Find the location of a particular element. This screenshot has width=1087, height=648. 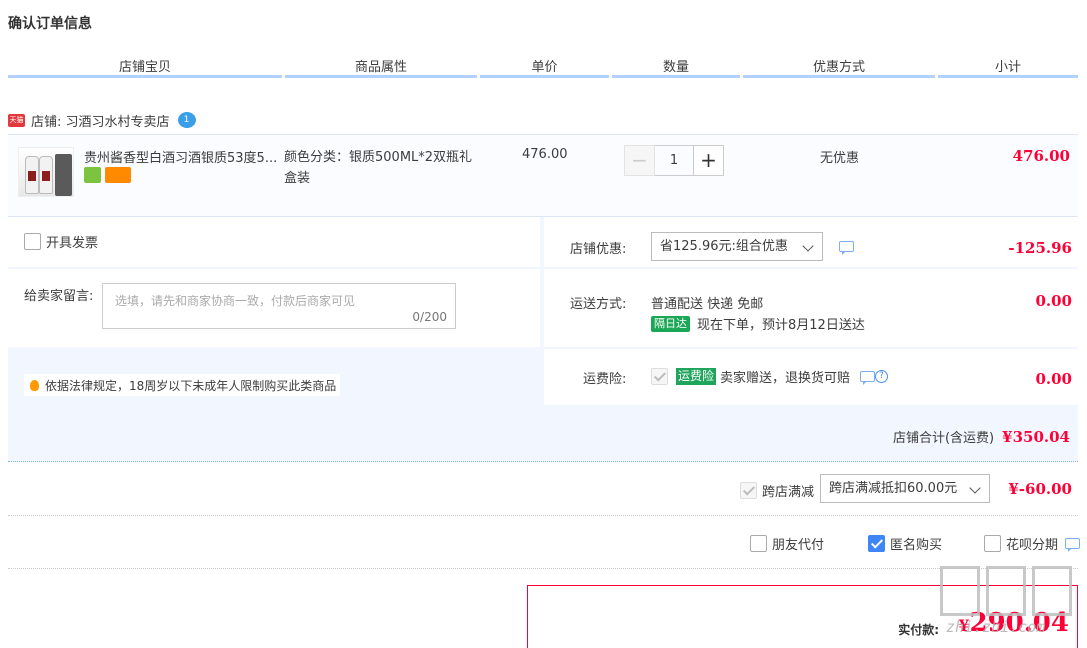

shop-name-link: 店铺: 习酒习水村专卖店 is located at coordinates (100, 120).